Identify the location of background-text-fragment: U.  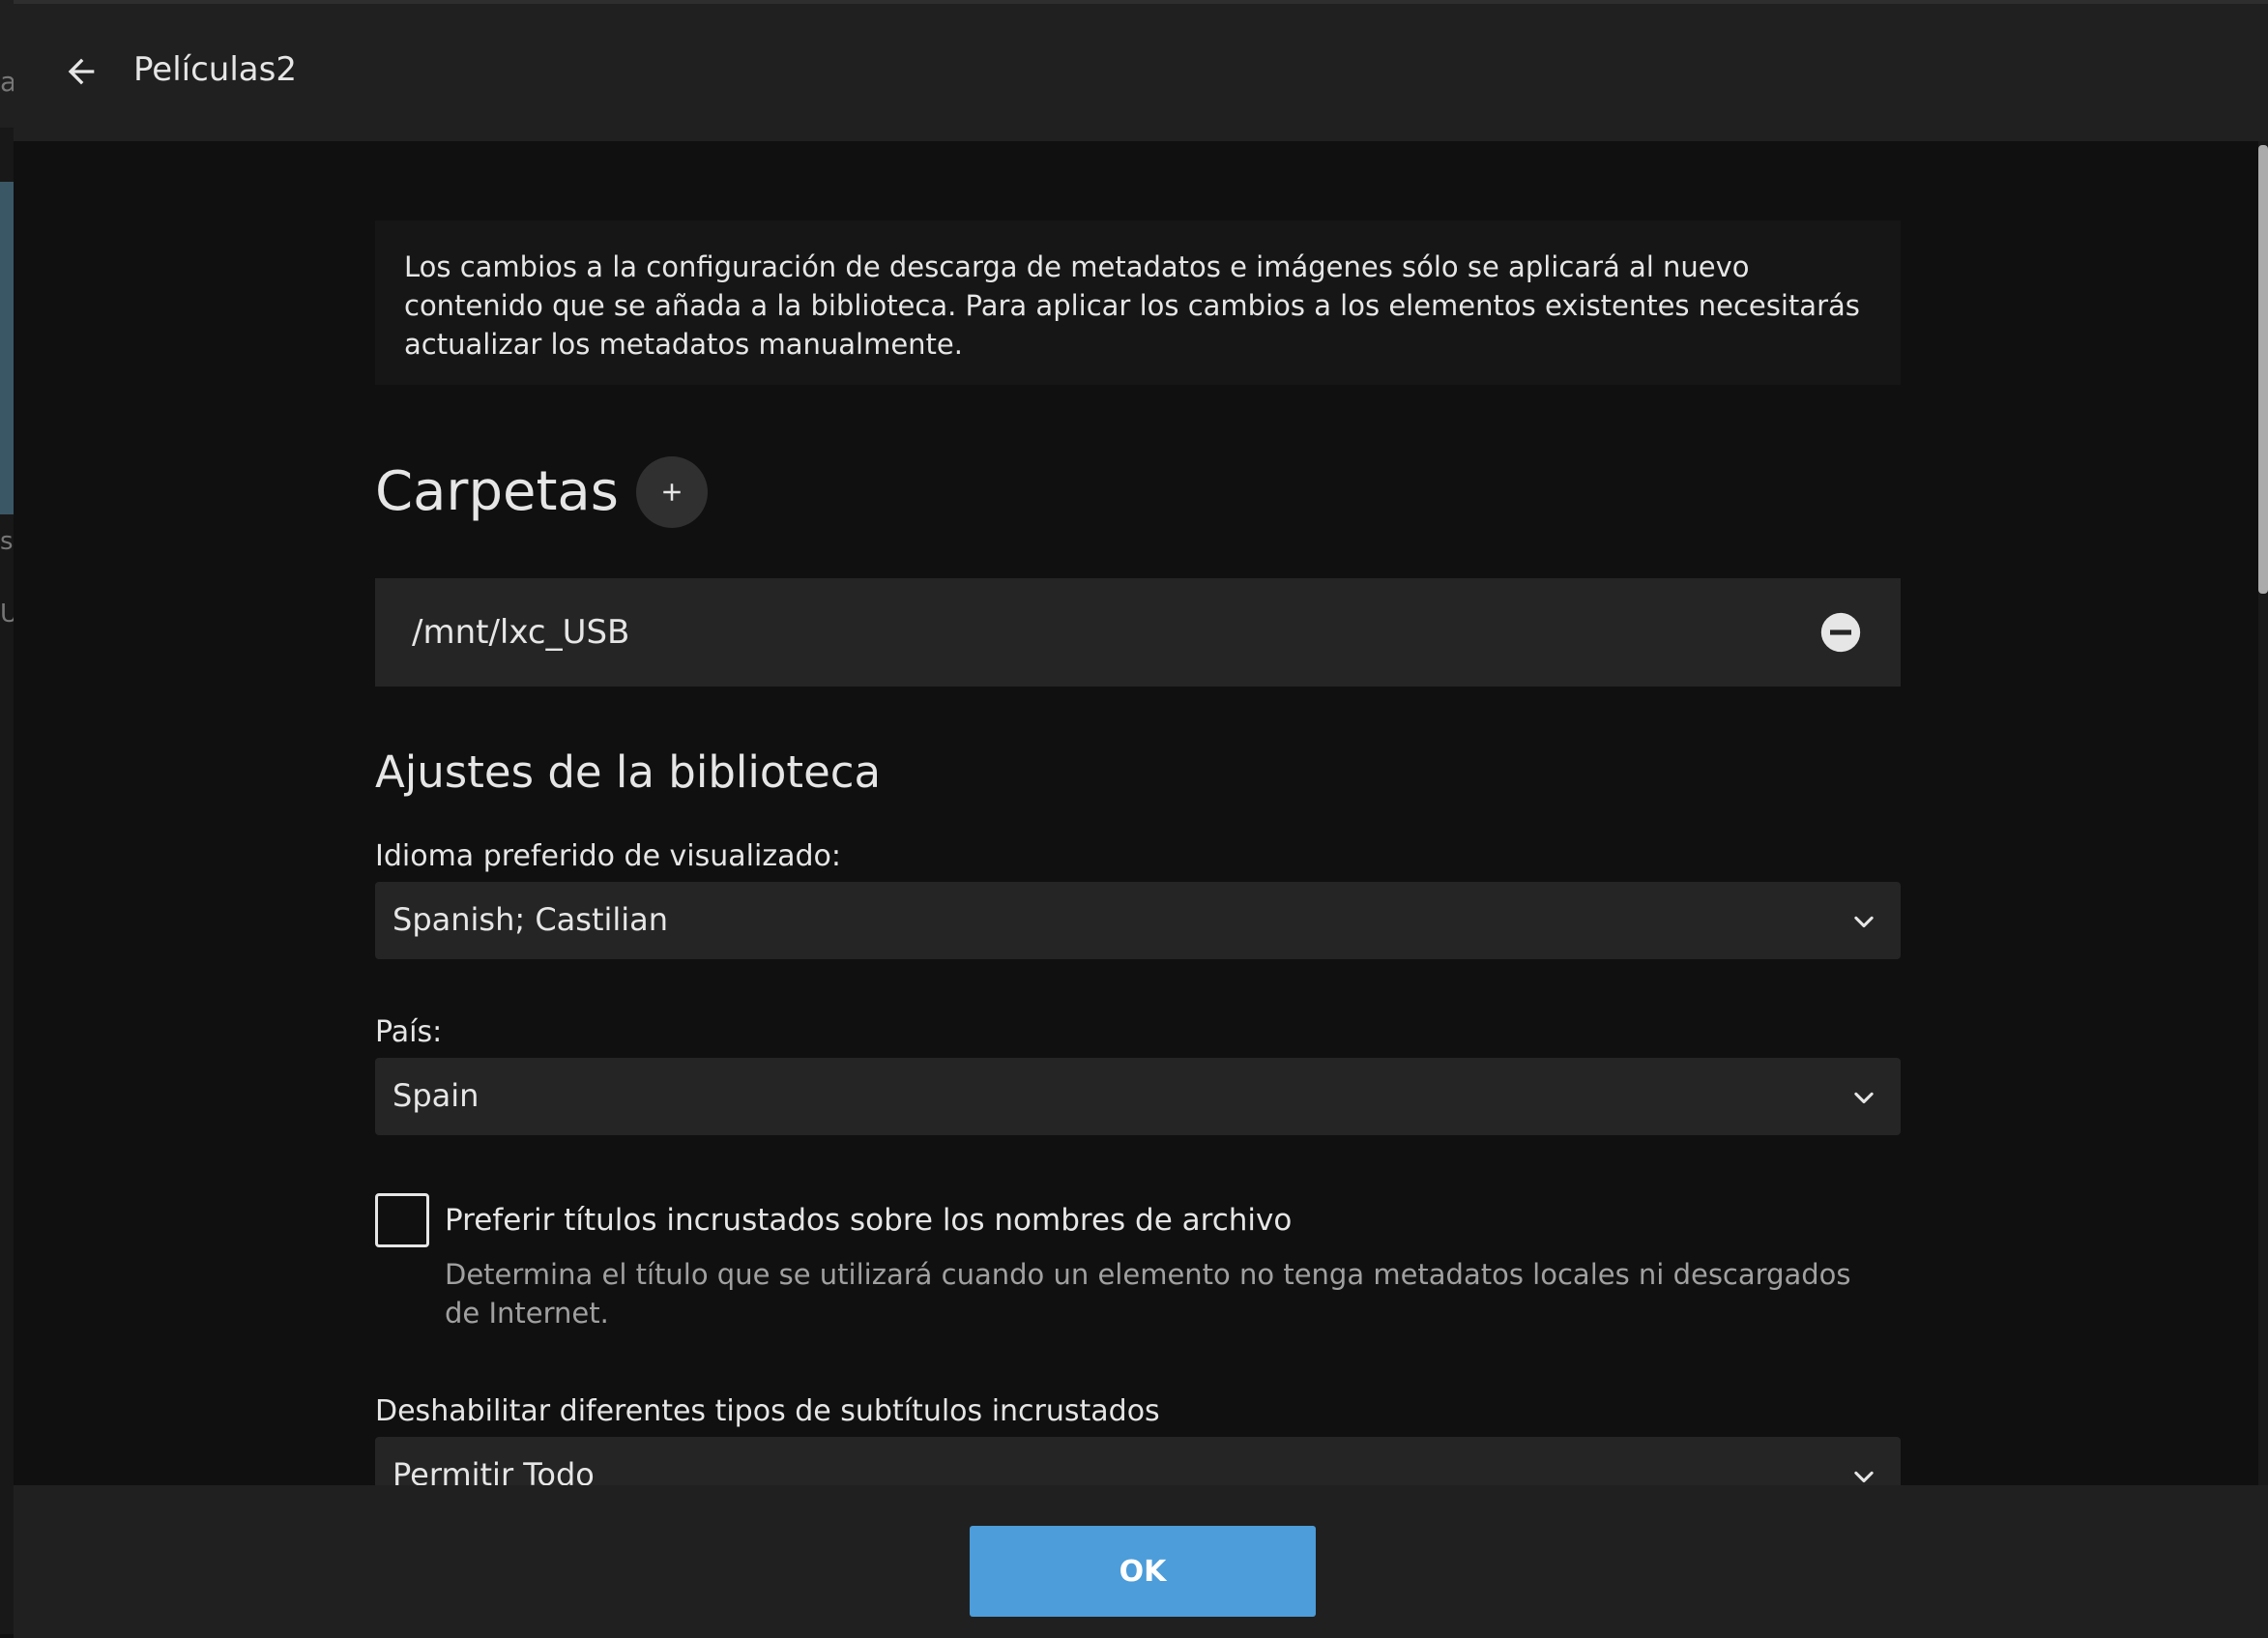
(7, 613).